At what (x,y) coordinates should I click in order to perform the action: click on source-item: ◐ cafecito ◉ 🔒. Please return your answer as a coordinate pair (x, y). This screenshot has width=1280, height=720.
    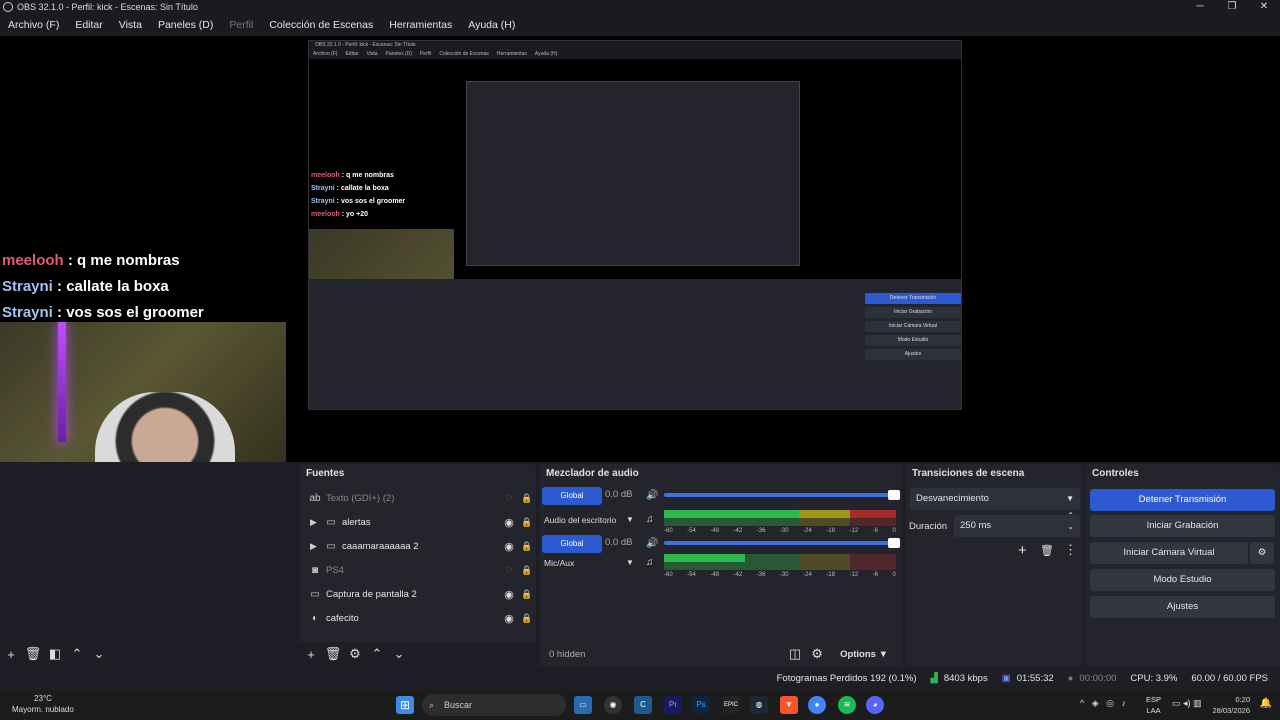
    Looking at the image, I should click on (418, 618).